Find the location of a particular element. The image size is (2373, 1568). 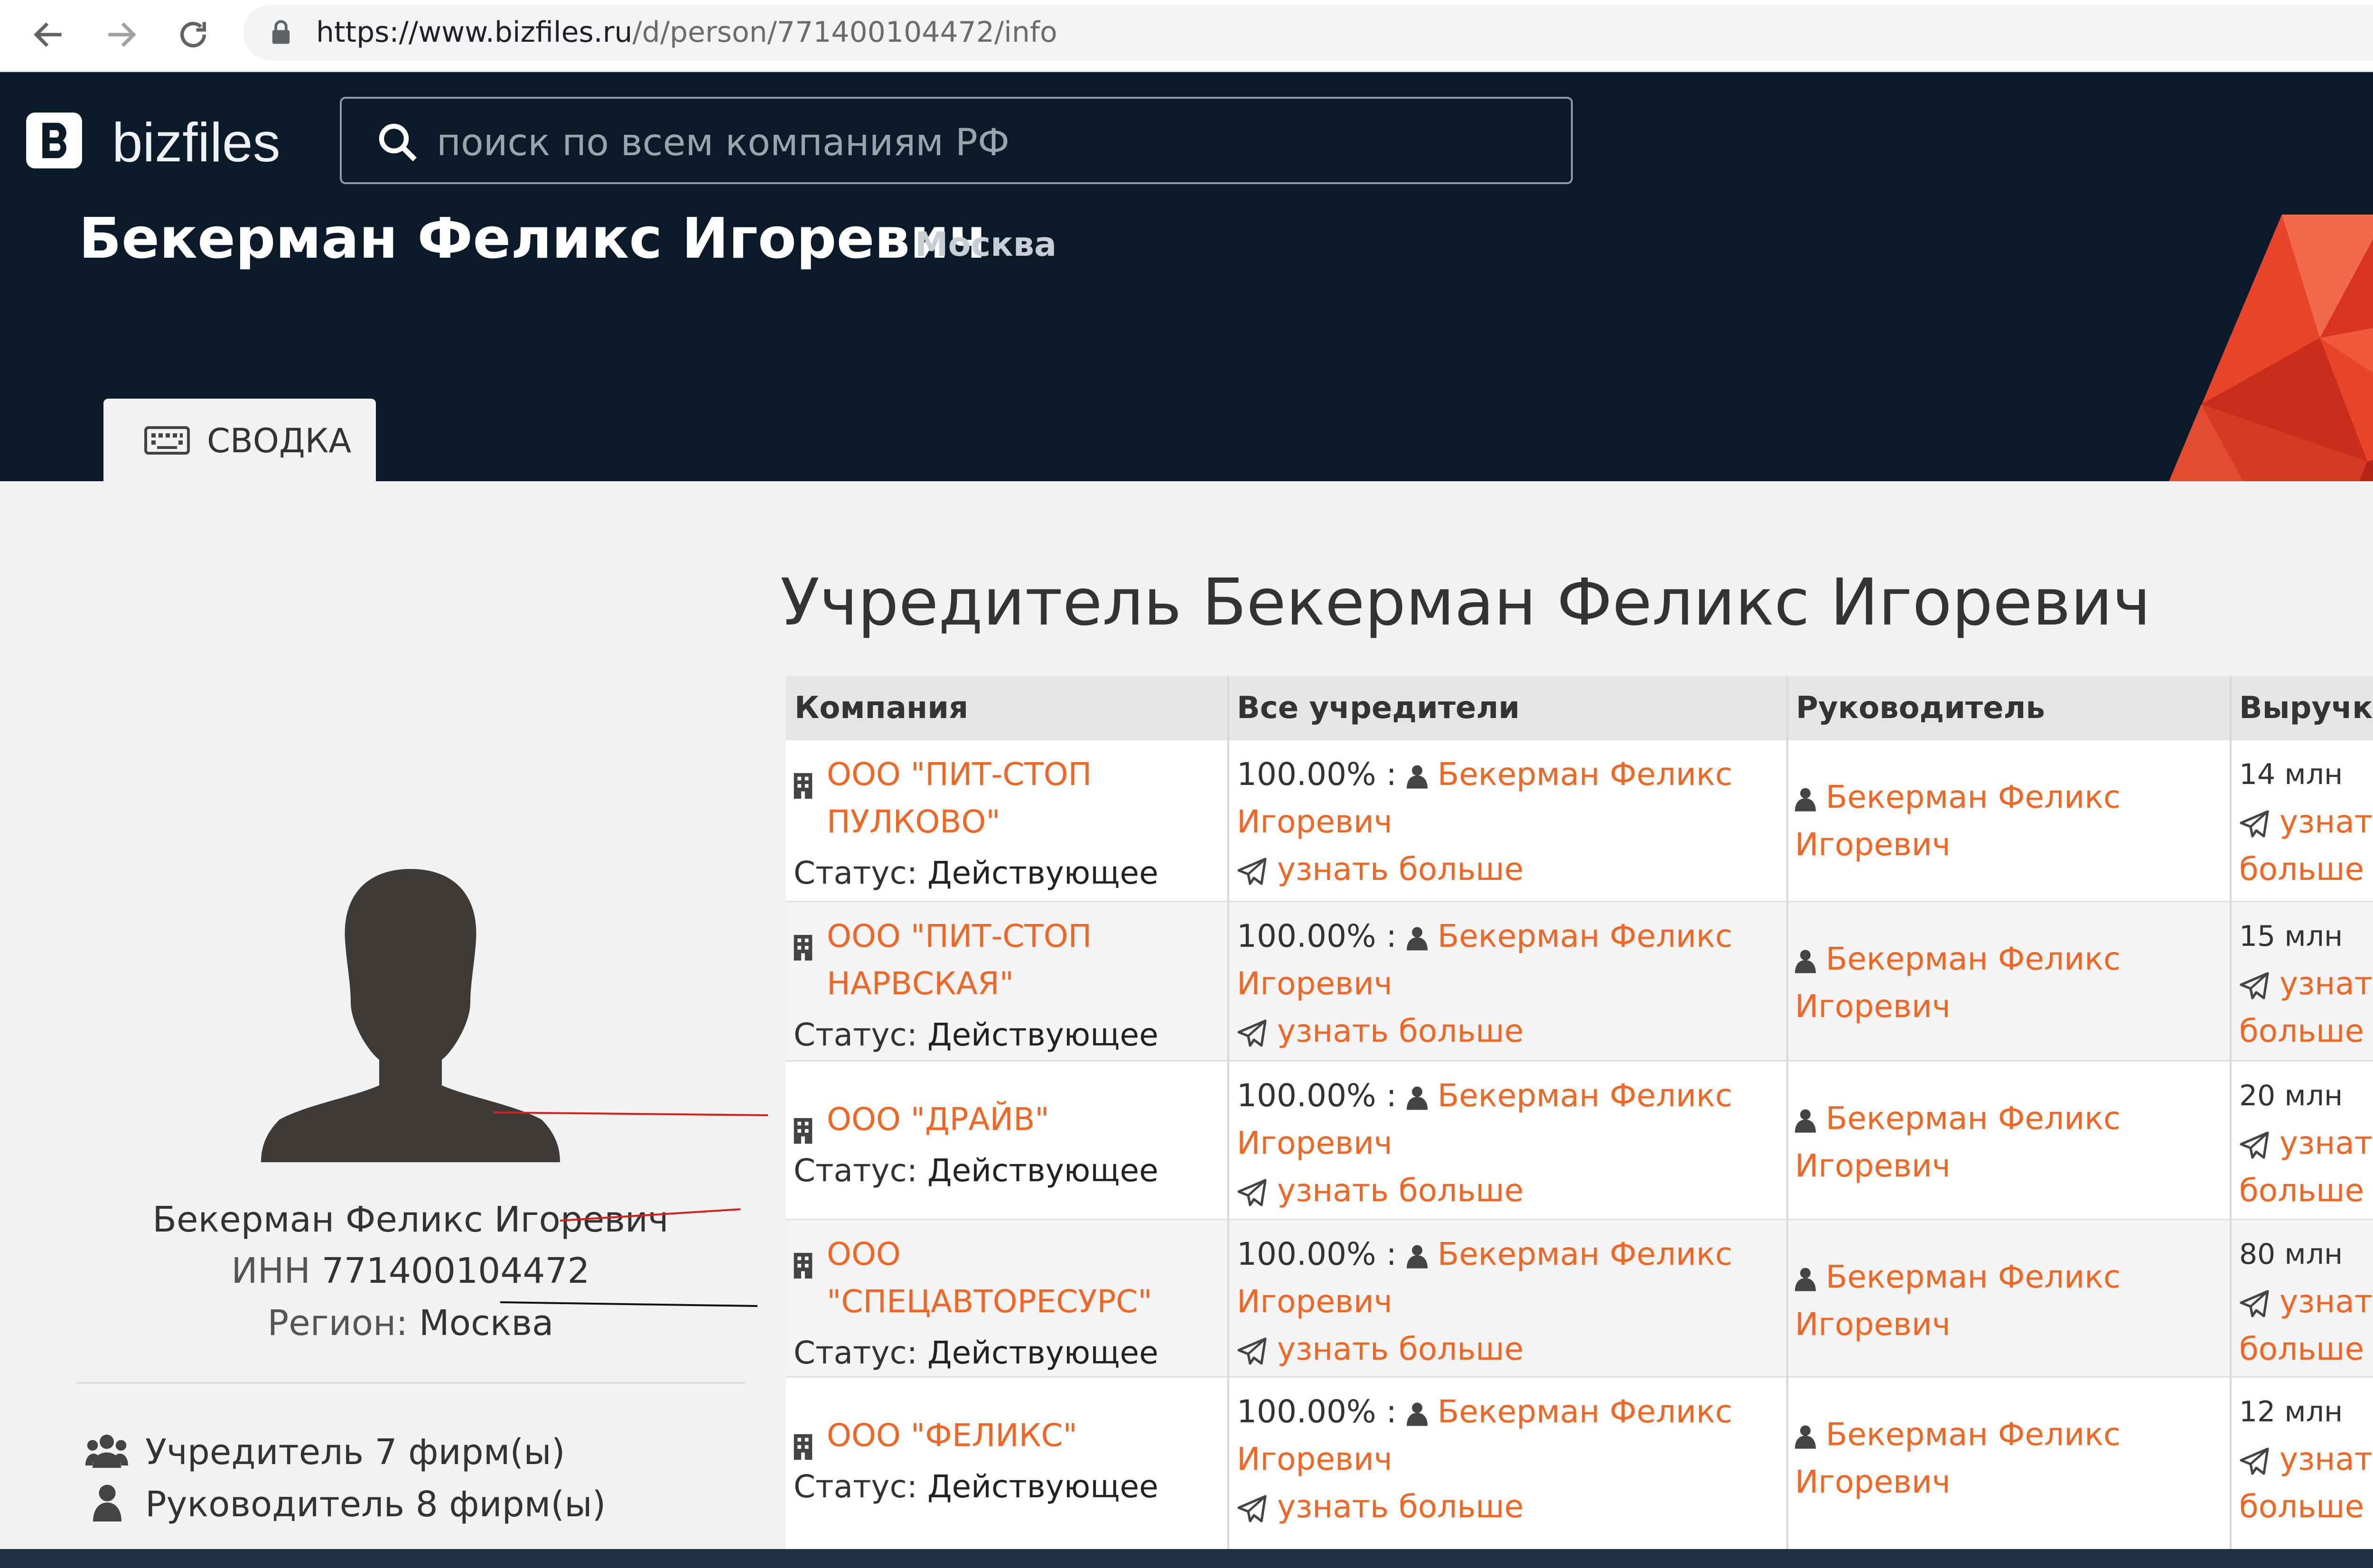

back-button is located at coordinates (49, 35).